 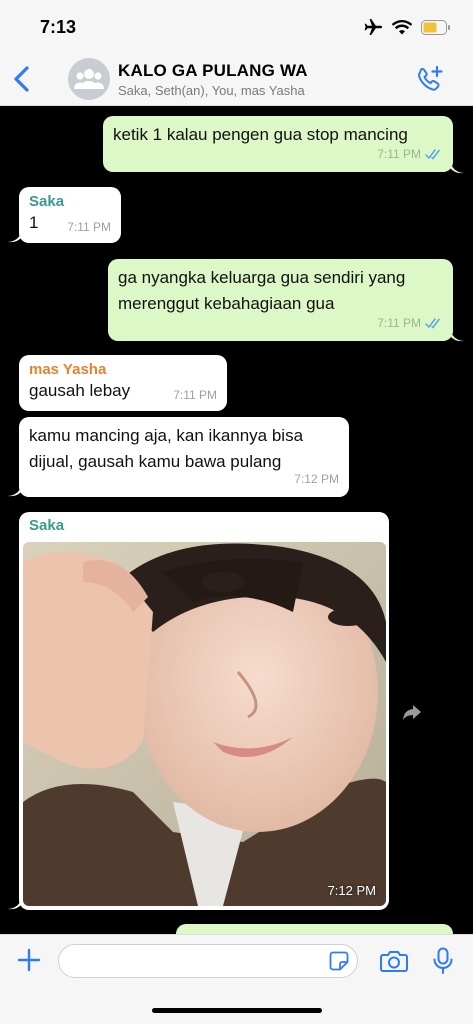 I want to click on photo-time: 7:12 PM, so click(x=351, y=890).